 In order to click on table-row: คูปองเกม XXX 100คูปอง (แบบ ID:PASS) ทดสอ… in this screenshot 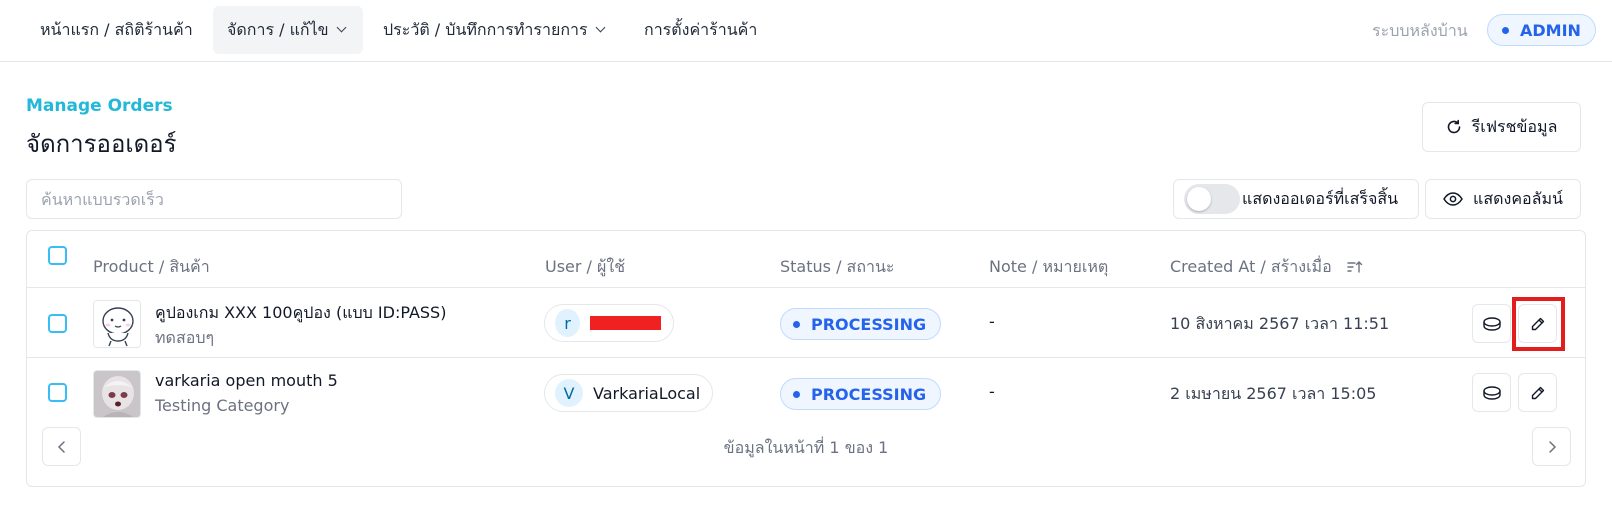, I will do `click(806, 322)`.